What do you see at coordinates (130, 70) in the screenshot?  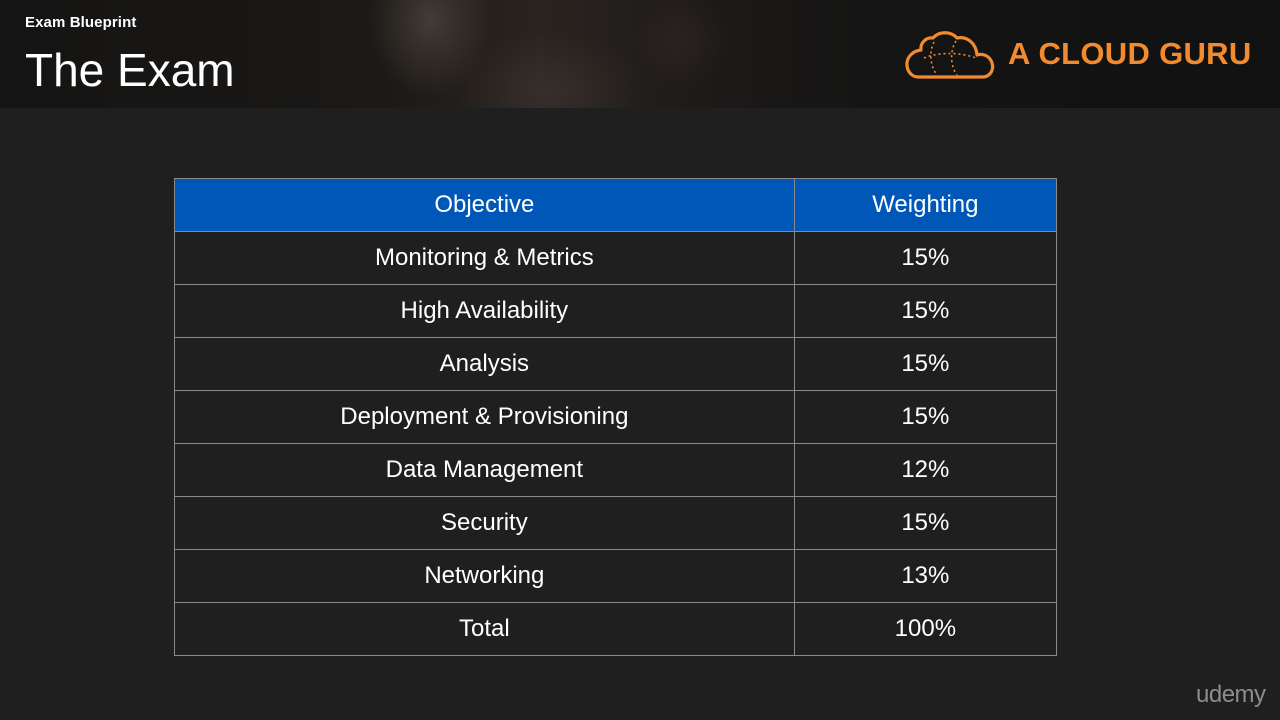 I see `slide-title: The Exam` at bounding box center [130, 70].